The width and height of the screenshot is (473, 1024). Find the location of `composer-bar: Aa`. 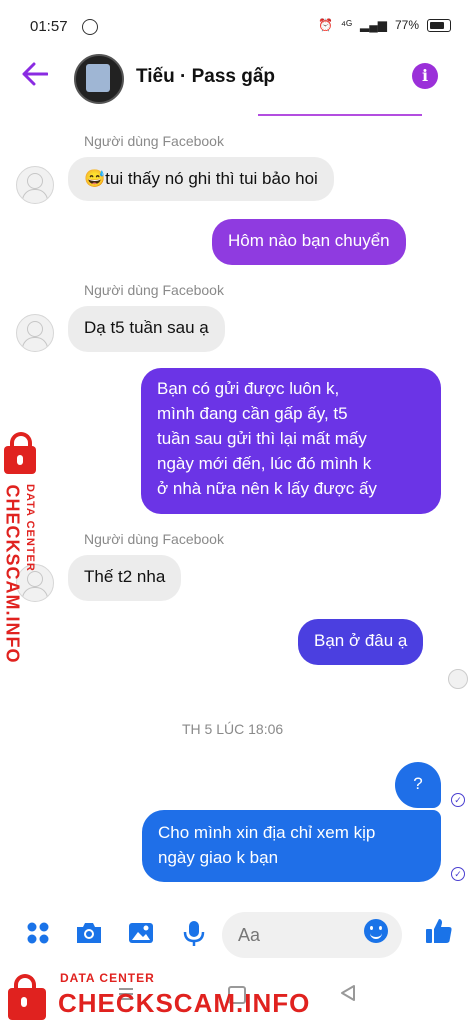

composer-bar: Aa is located at coordinates (236, 933).